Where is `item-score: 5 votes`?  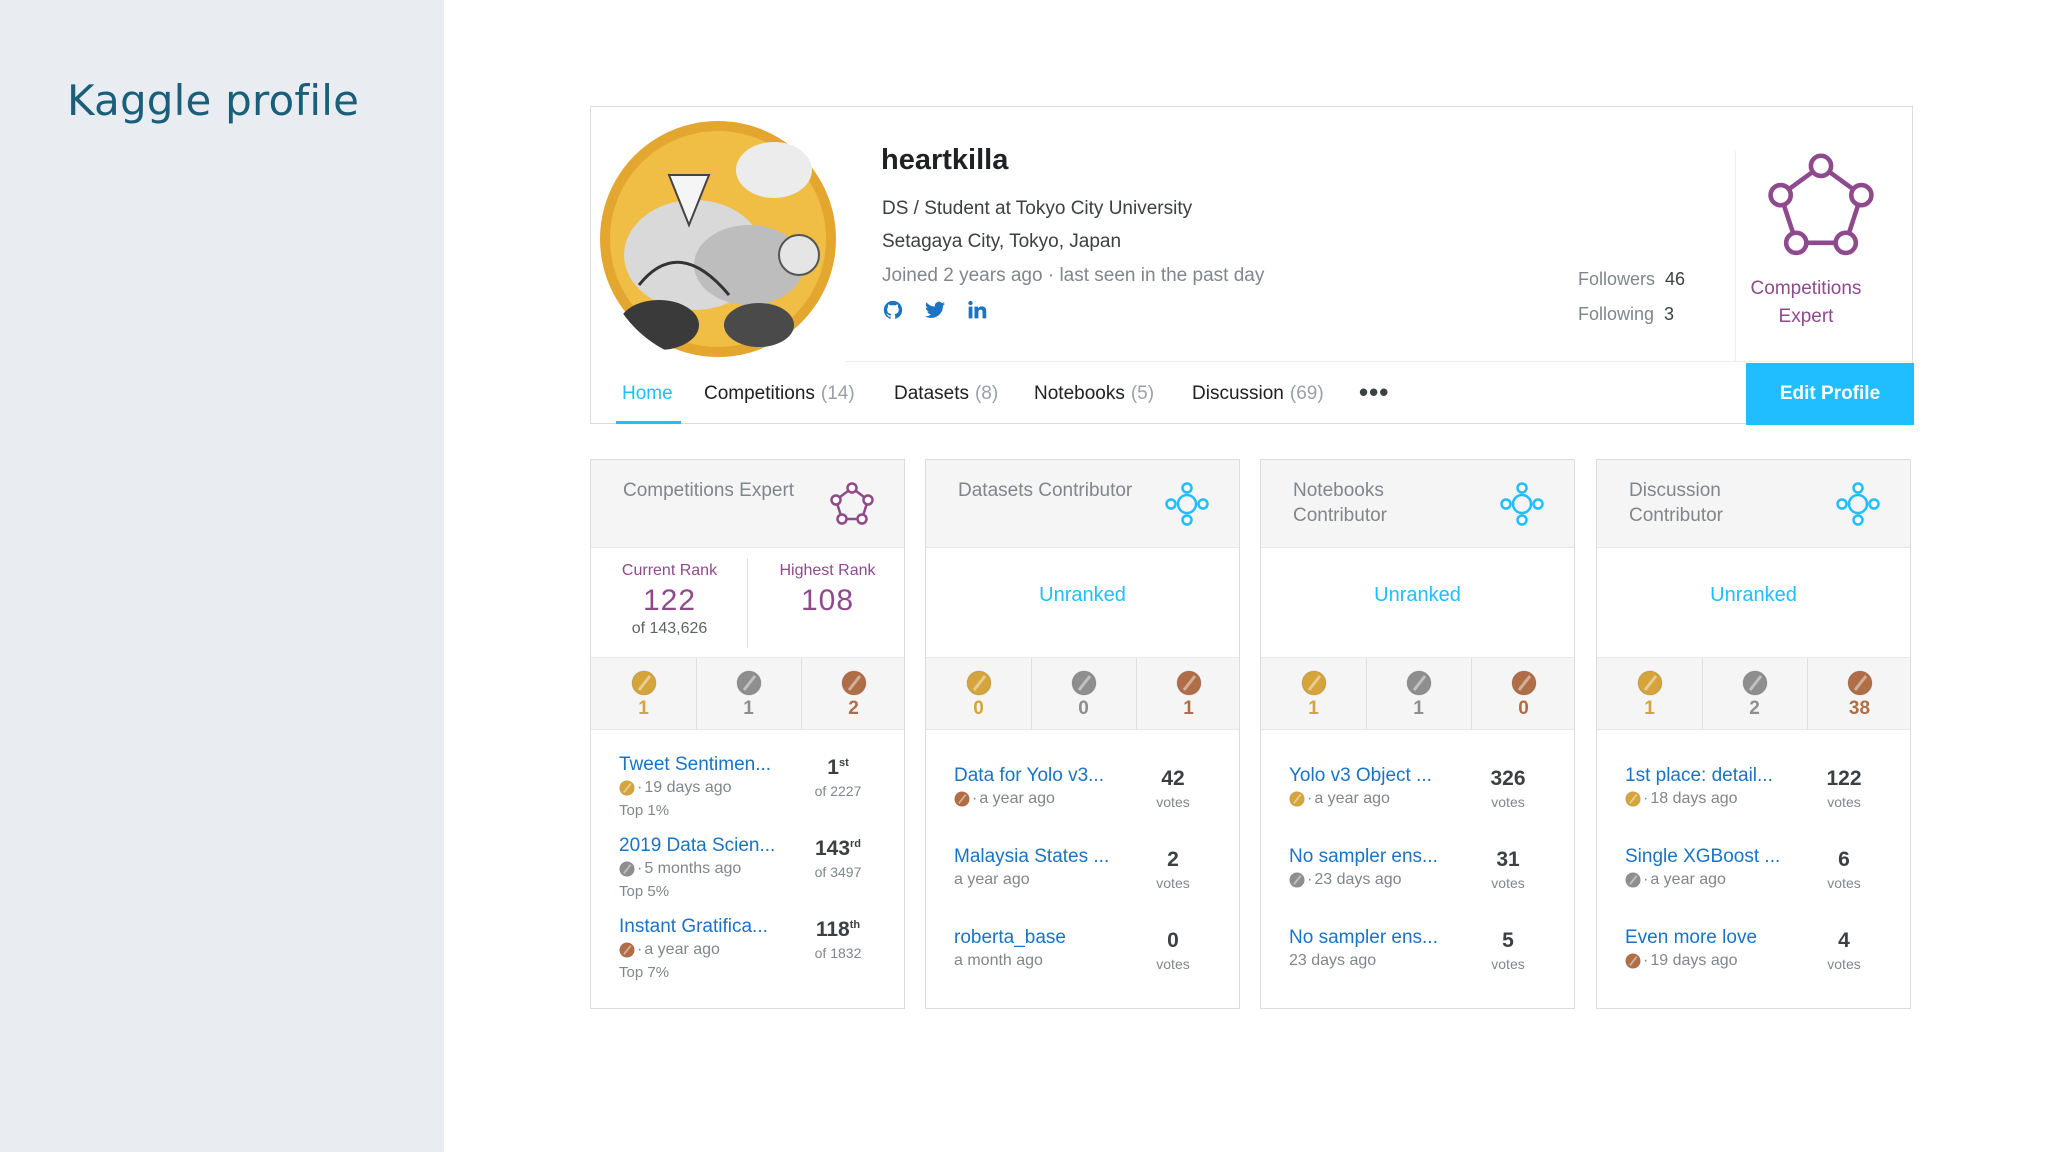
item-score: 5 votes is located at coordinates (1508, 950).